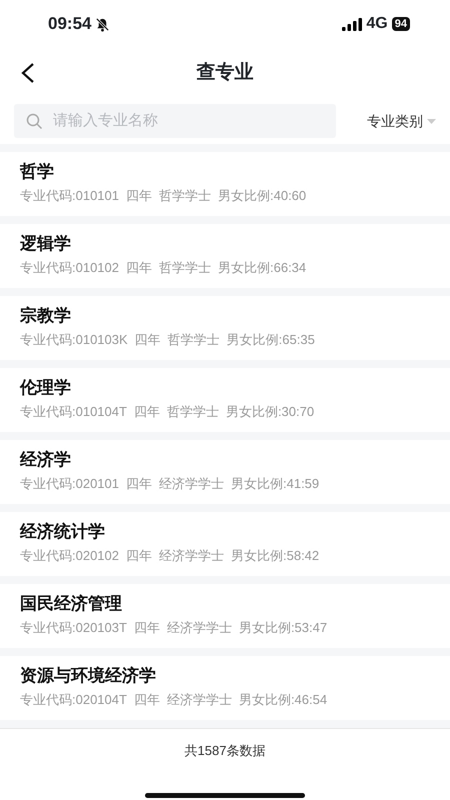 Image resolution: width=450 pixels, height=800 pixels. Describe the element at coordinates (171, 121) in the screenshot. I see `search-input: 请输入专业名称` at that location.